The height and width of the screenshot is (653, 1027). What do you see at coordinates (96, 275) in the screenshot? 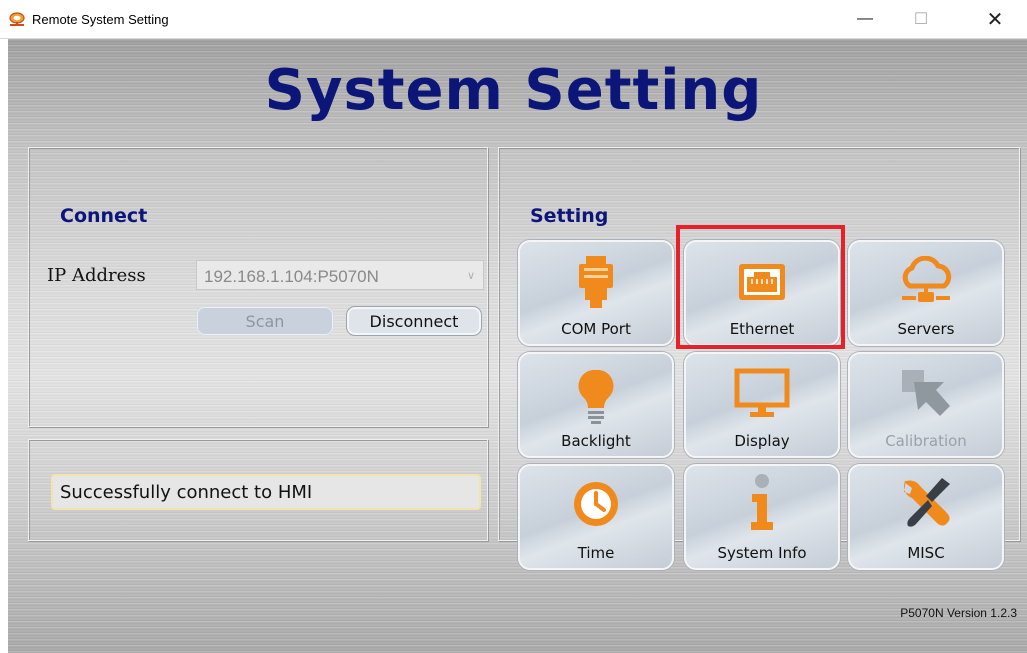
I see `ip-address-label: IP Address` at bounding box center [96, 275].